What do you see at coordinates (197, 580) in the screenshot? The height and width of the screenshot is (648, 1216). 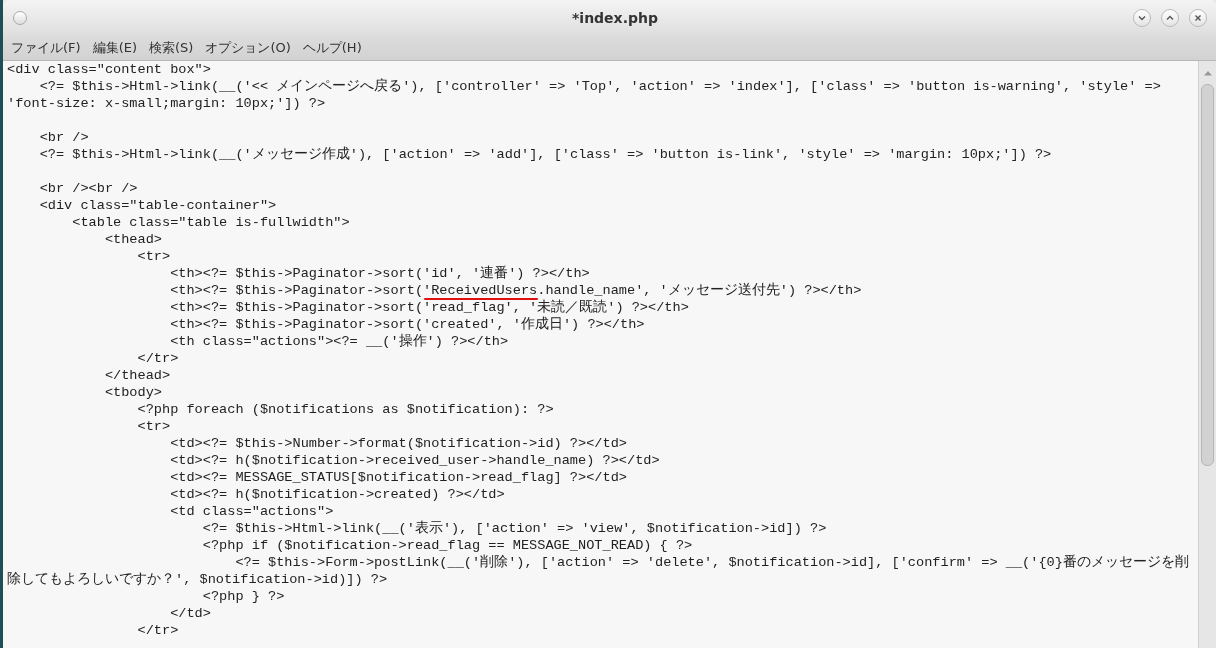 I see `code-line: 除してもよろしいですか？', $notification->id)]) ?>` at bounding box center [197, 580].